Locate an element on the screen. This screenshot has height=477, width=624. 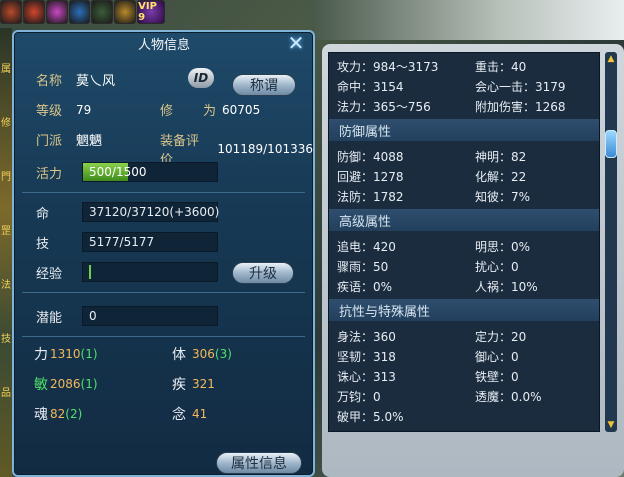
scroll-down-icon: ▼ is located at coordinates (611, 425).